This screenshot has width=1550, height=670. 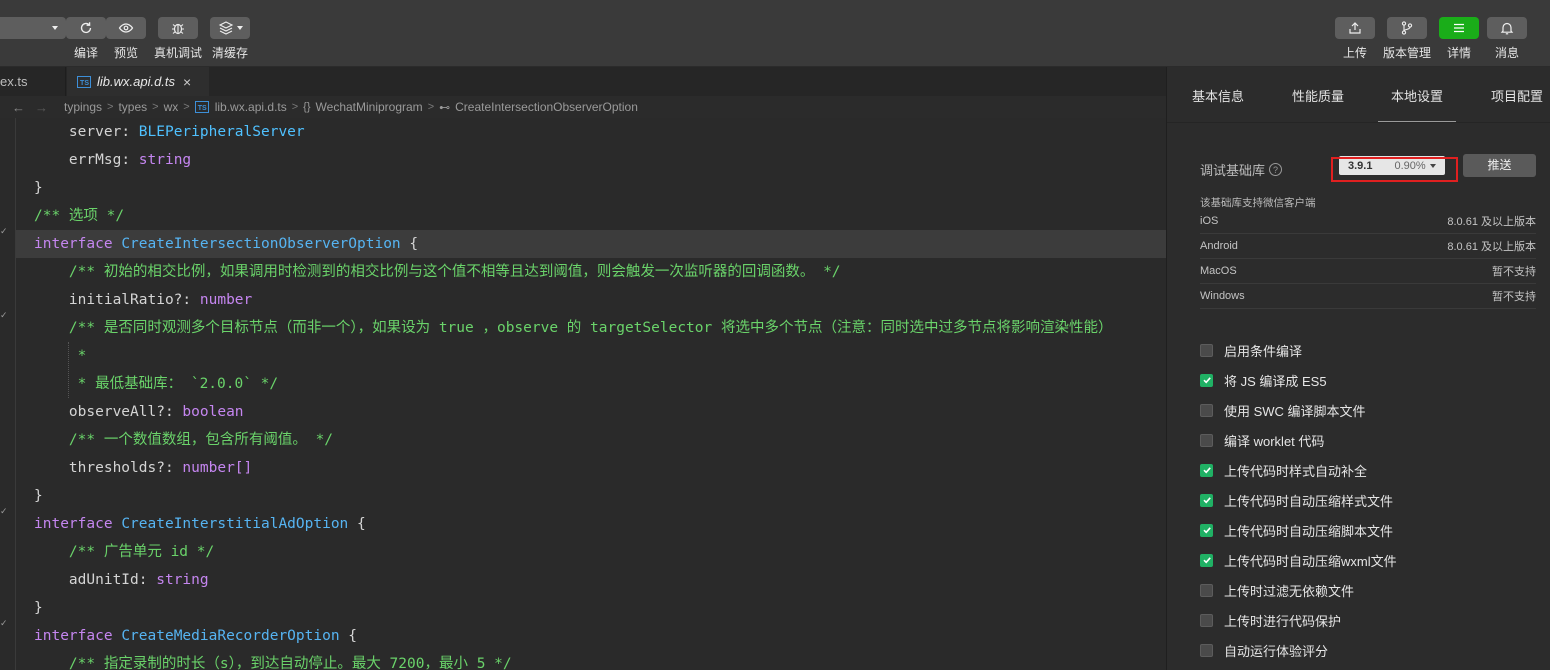 What do you see at coordinates (1368, 246) in the screenshot?
I see `support-row: Android 8.0.61 及以上版本` at bounding box center [1368, 246].